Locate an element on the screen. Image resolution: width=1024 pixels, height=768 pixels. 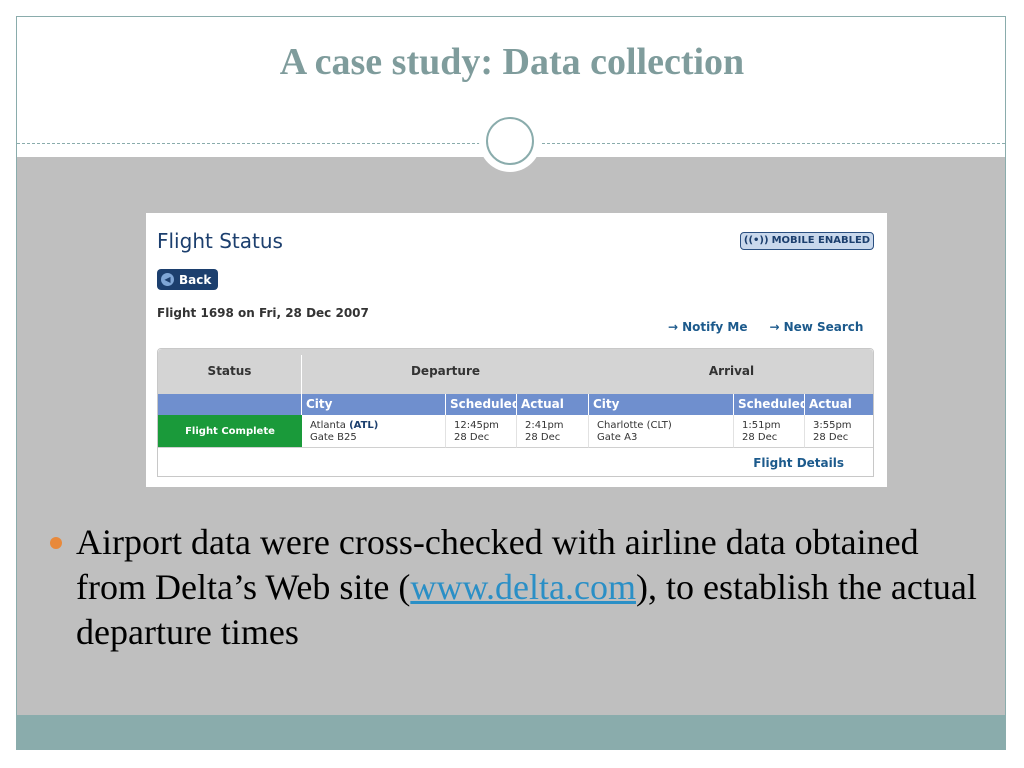
bullet-icon is located at coordinates (56, 543).